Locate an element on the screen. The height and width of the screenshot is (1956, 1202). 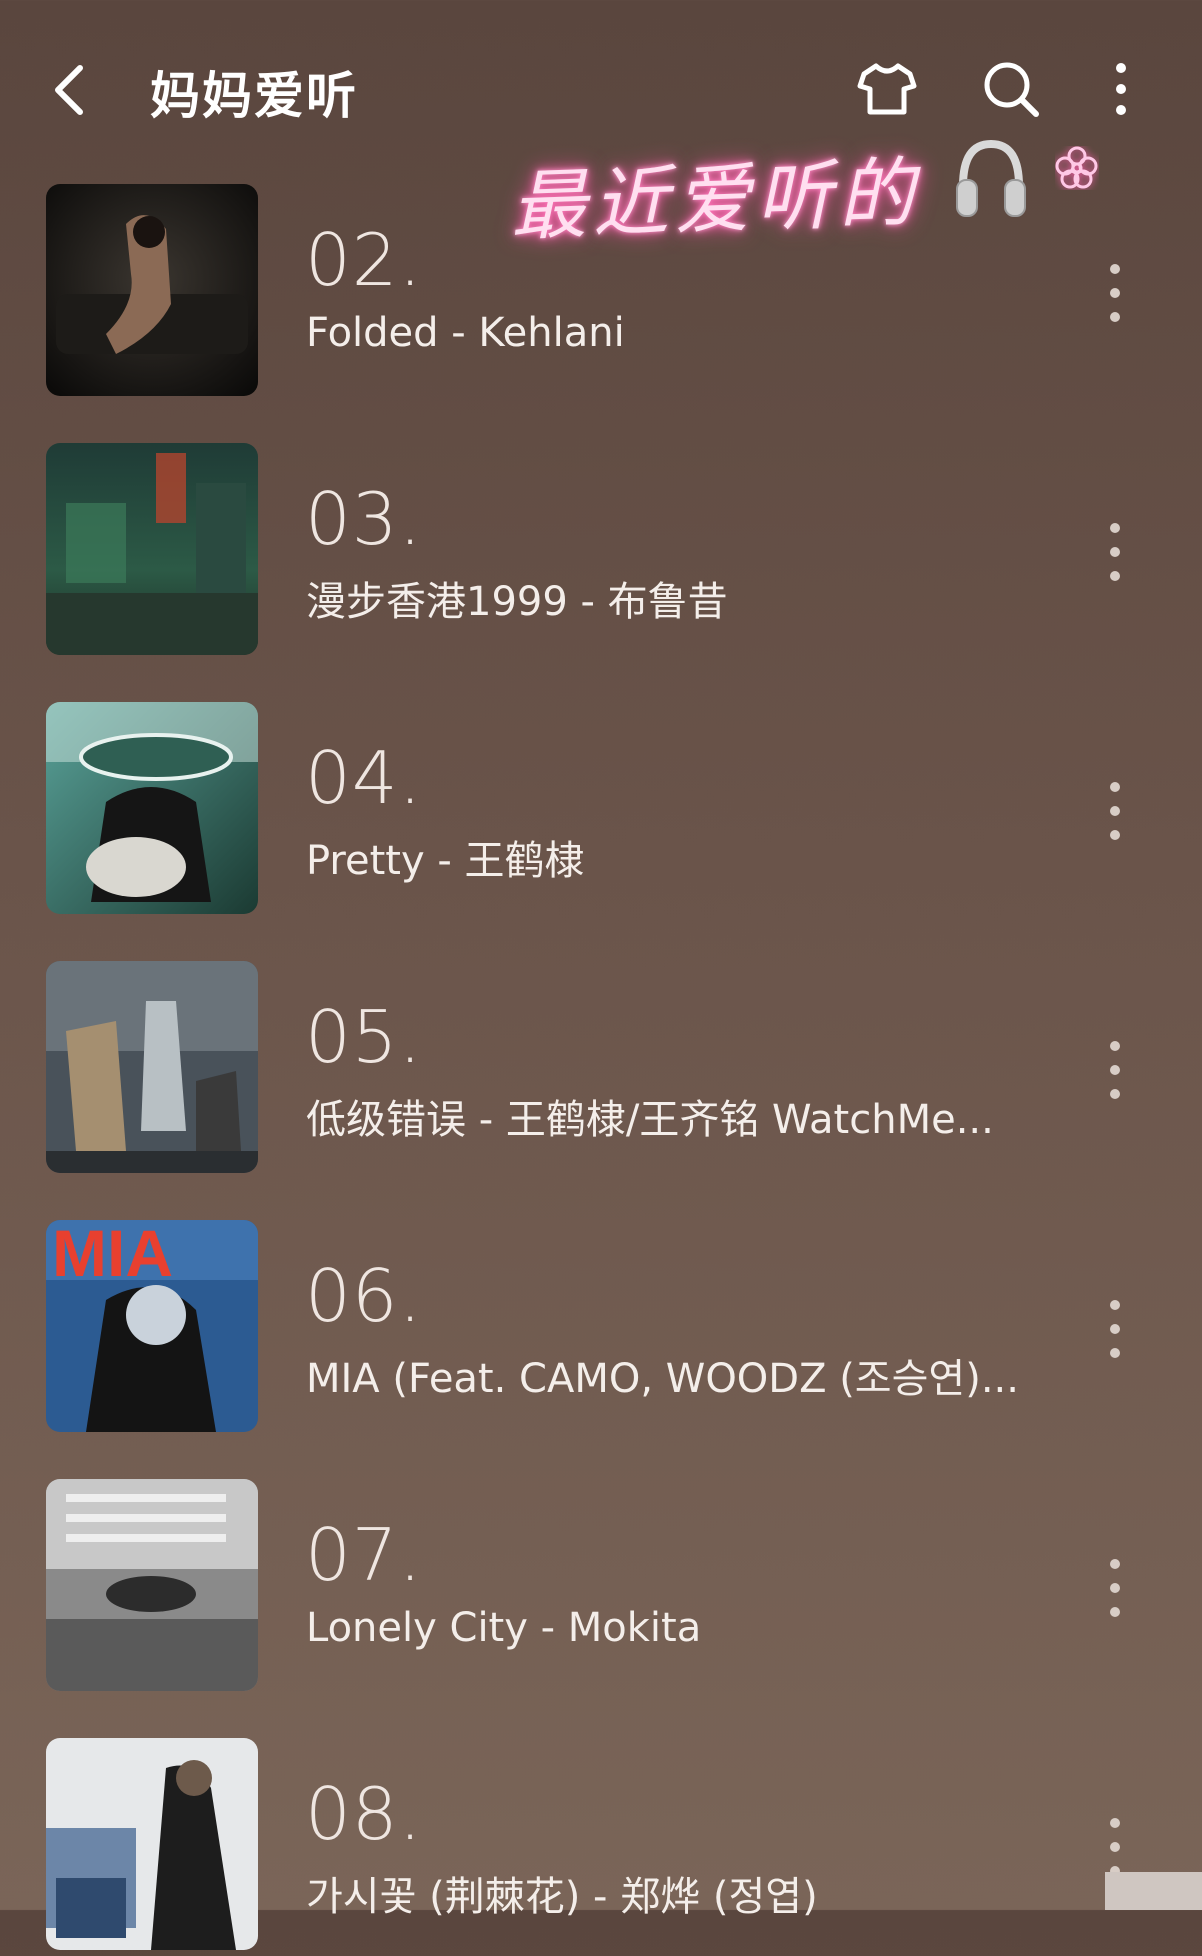
more-vertical-icon is located at coordinates (1121, 89).